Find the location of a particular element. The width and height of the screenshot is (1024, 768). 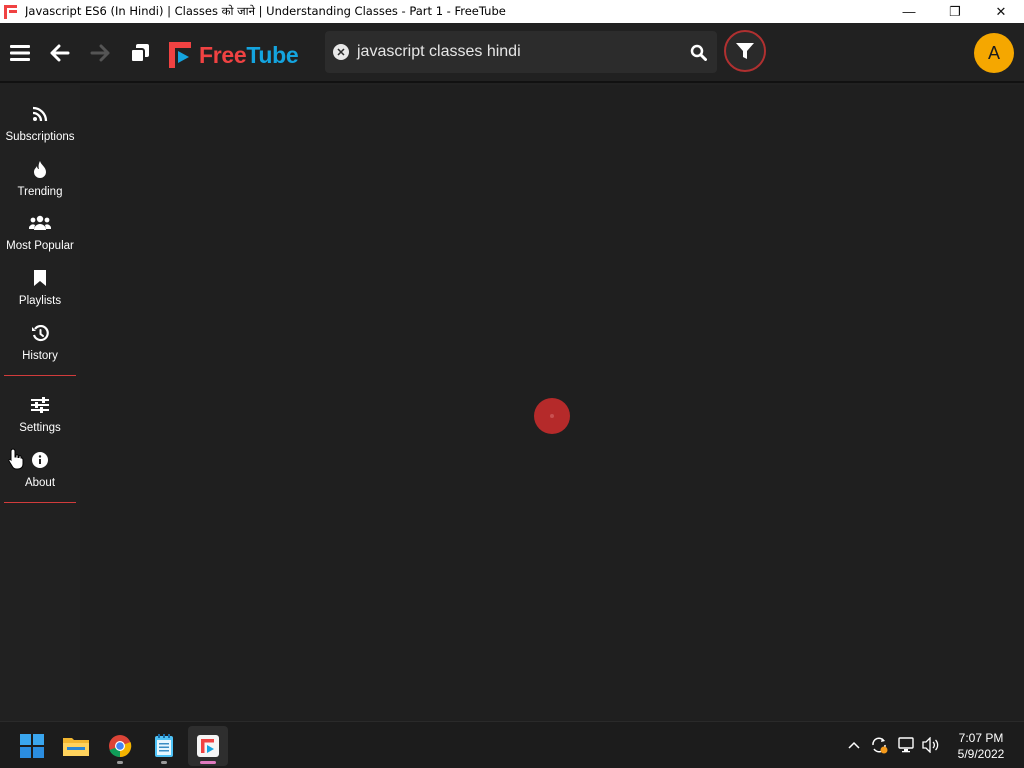

show-hidden-icons-button is located at coordinates (854, 745).